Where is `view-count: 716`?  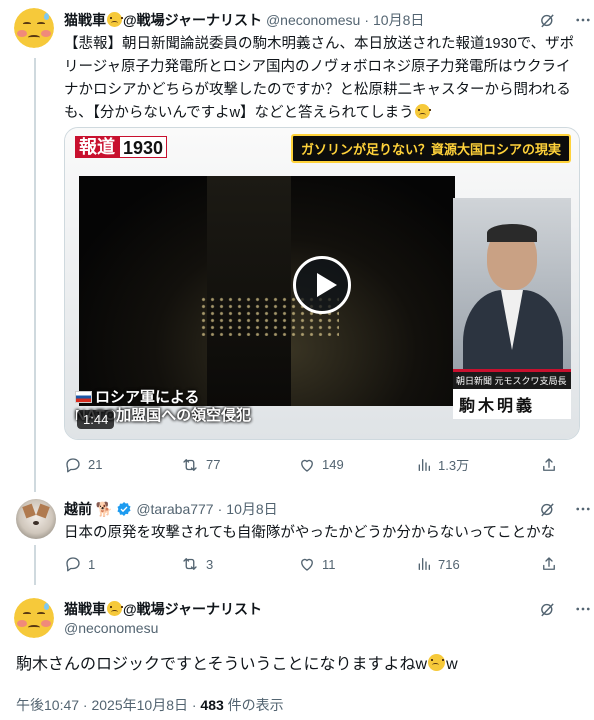 view-count: 716 is located at coordinates (449, 564).